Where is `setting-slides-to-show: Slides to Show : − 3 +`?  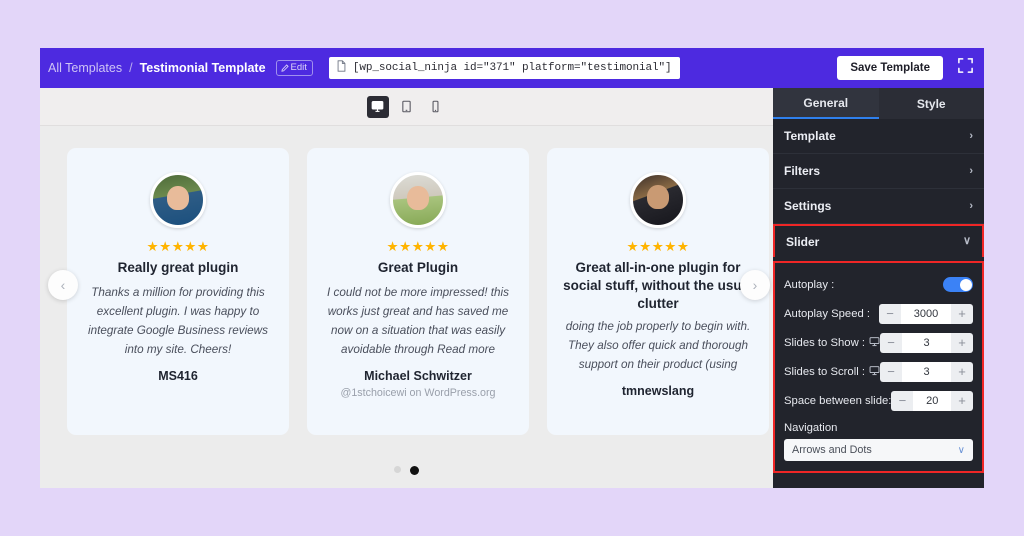
setting-slides-to-show: Slides to Show : − 3 + is located at coordinates (878, 342).